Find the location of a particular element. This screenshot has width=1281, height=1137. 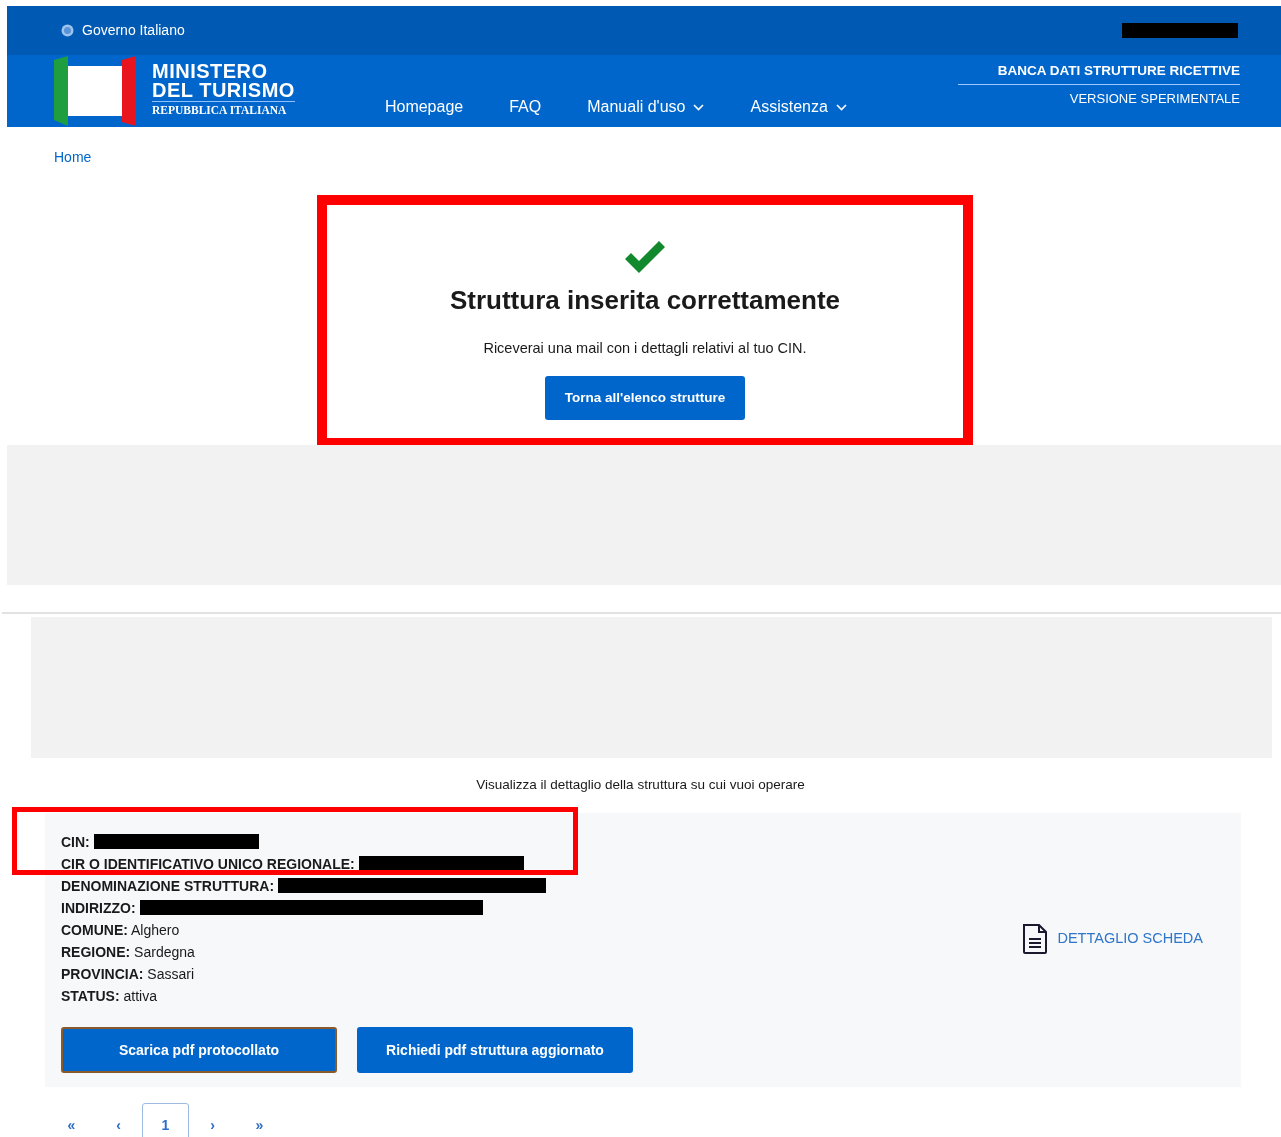

globe-icon is located at coordinates (67, 30).